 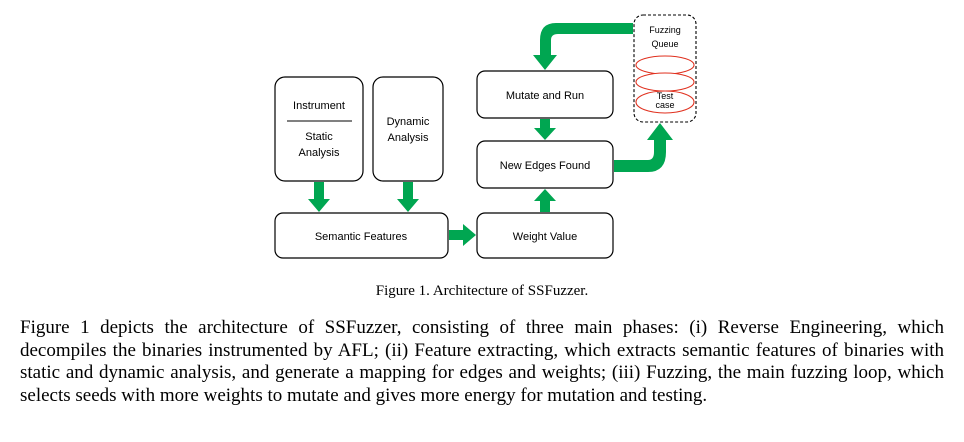 What do you see at coordinates (664, 105) in the screenshot?
I see `case-label: case` at bounding box center [664, 105].